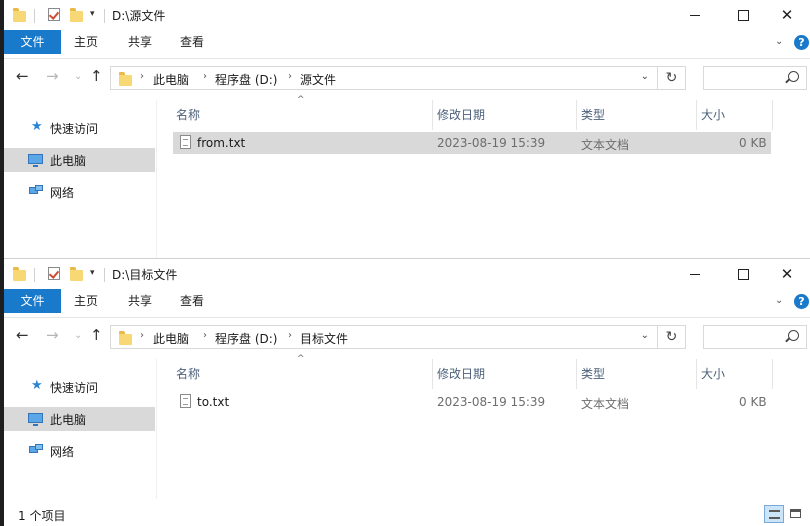 The height and width of the screenshot is (526, 810). Describe the element at coordinates (301, 359) in the screenshot. I see `sort-ascending-icon: ^` at that location.